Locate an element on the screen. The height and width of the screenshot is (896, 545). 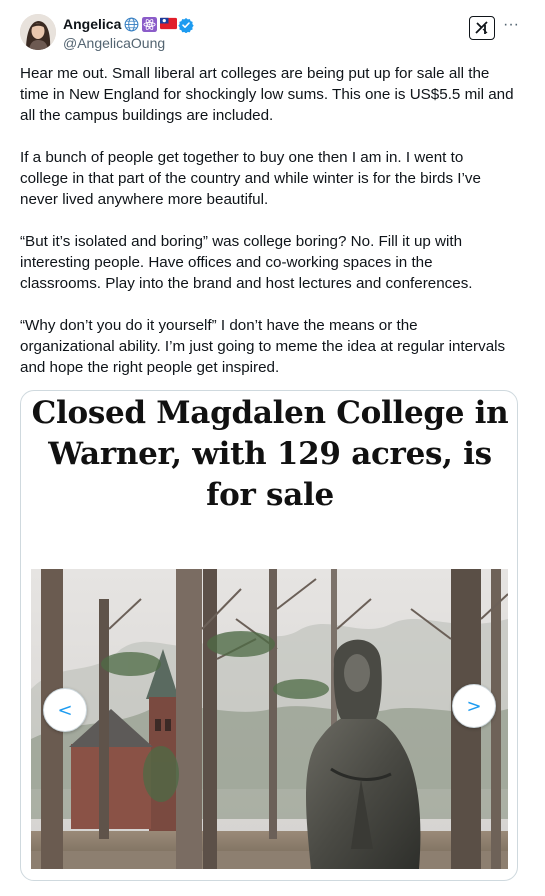
author-names: Angelica @AngelicaOung is located at coordinates (129, 33).